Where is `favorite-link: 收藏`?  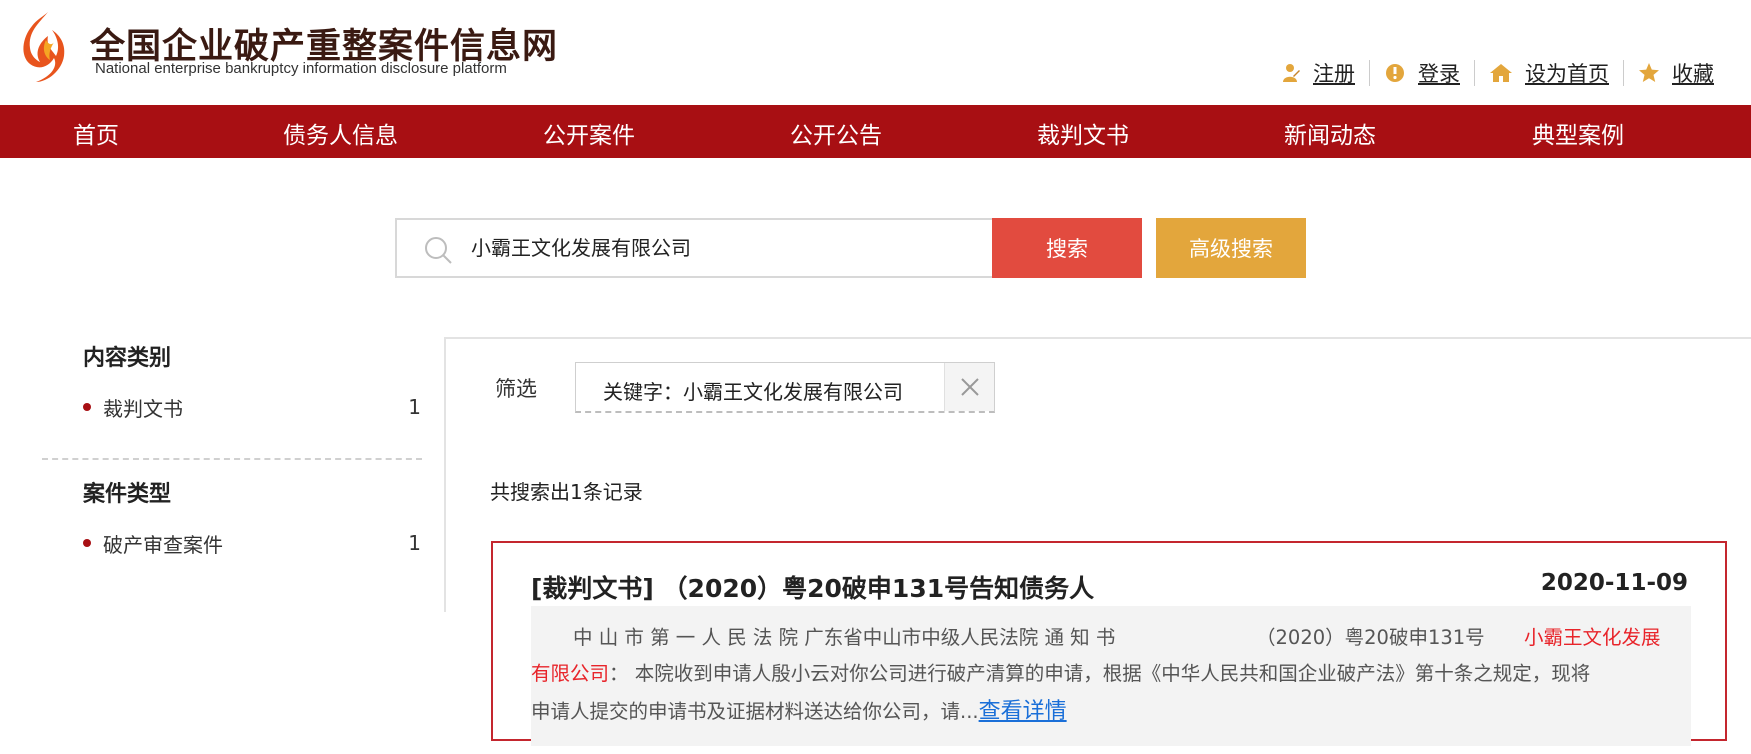
favorite-link: 收藏 is located at coordinates (1676, 73).